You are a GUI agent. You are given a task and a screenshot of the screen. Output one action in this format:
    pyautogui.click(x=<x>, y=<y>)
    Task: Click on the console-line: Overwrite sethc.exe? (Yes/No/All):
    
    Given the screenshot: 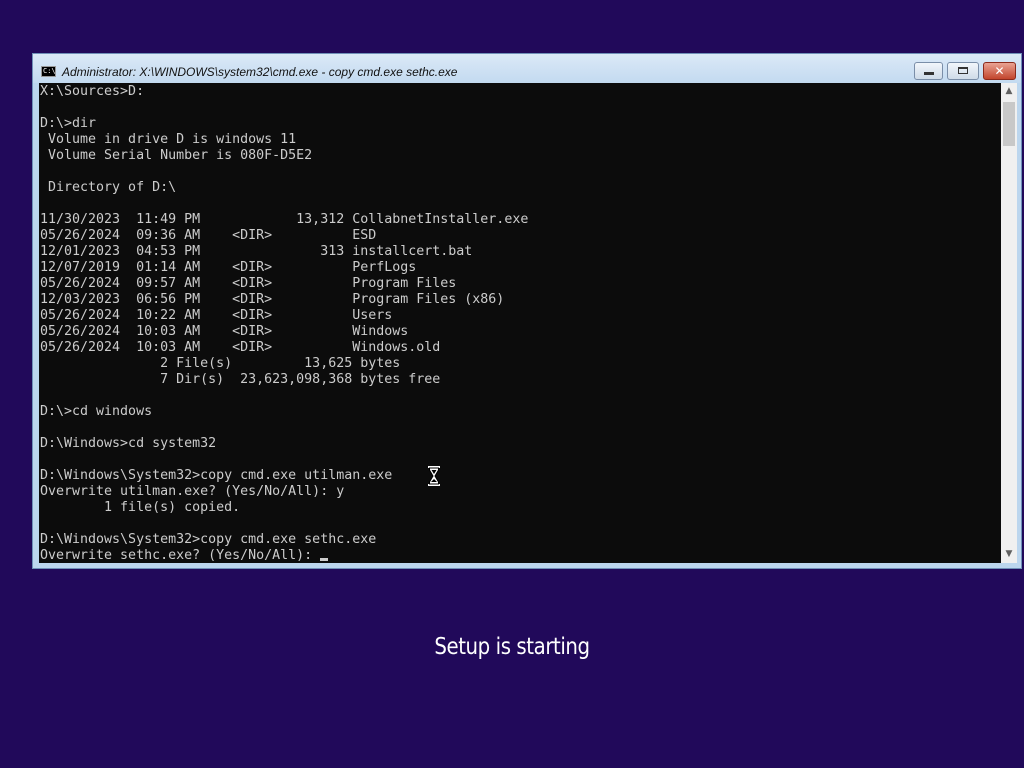 What is the action you would take?
    pyautogui.click(x=284, y=555)
    